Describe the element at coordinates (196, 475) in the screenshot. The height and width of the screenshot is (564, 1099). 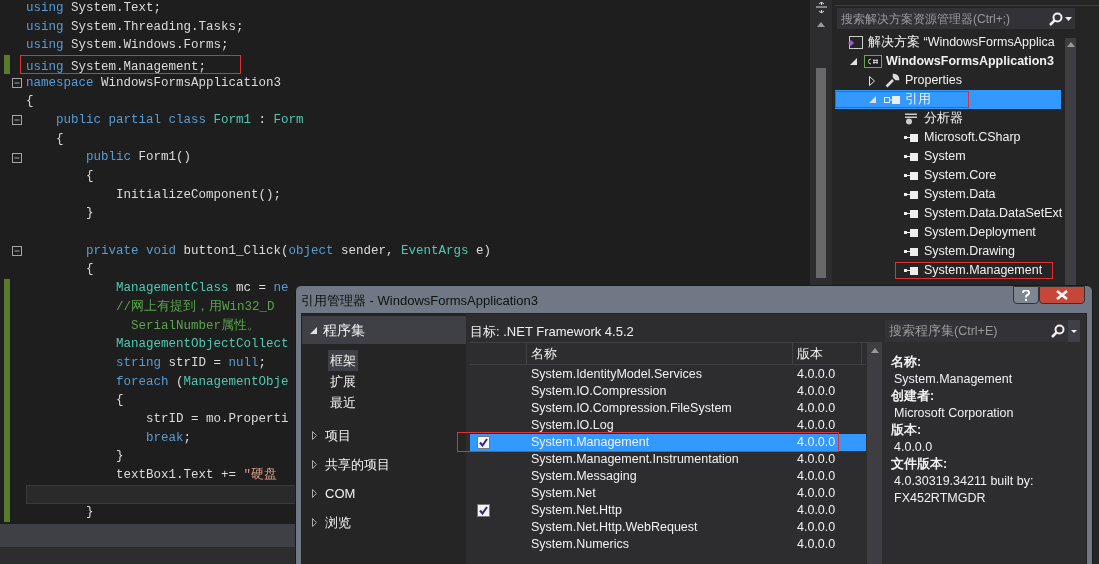
I see `code-line: textBox1.Text += "硬盘` at that location.